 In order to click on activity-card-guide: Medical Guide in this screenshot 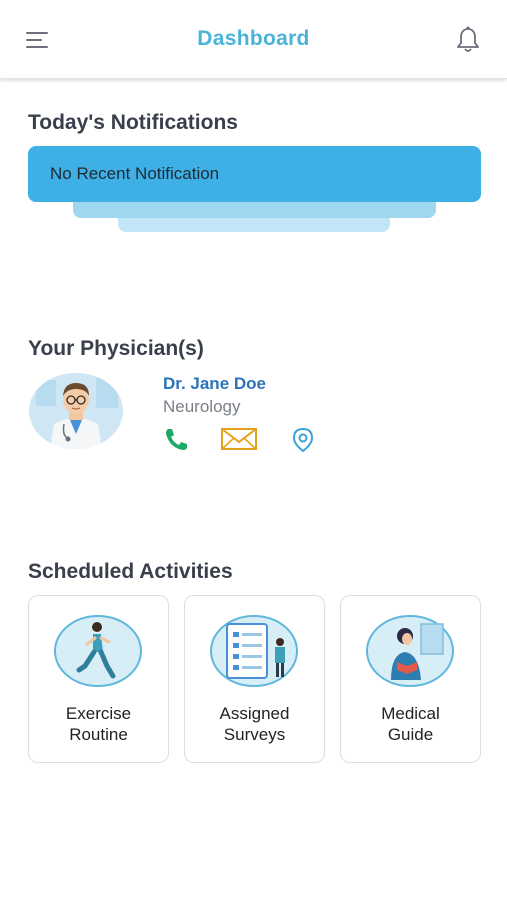, I will do `click(410, 679)`.